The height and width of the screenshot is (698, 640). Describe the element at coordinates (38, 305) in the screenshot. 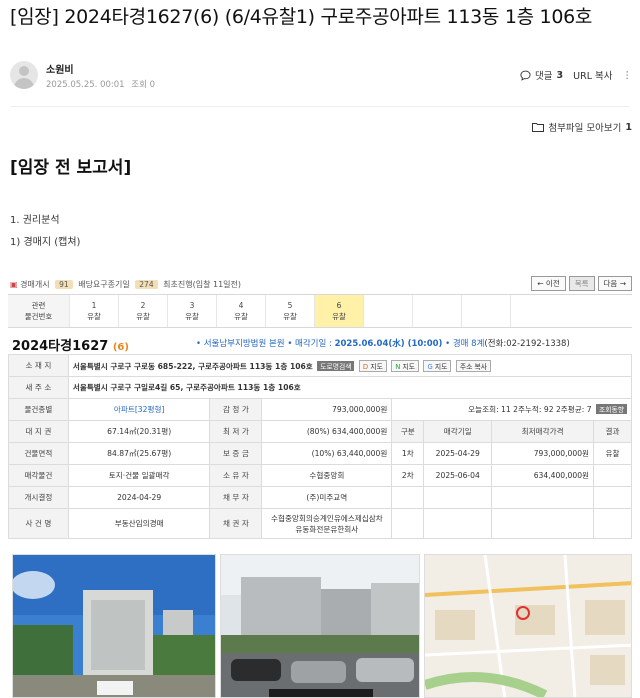

I see `stage-header-line1: 관련` at that location.